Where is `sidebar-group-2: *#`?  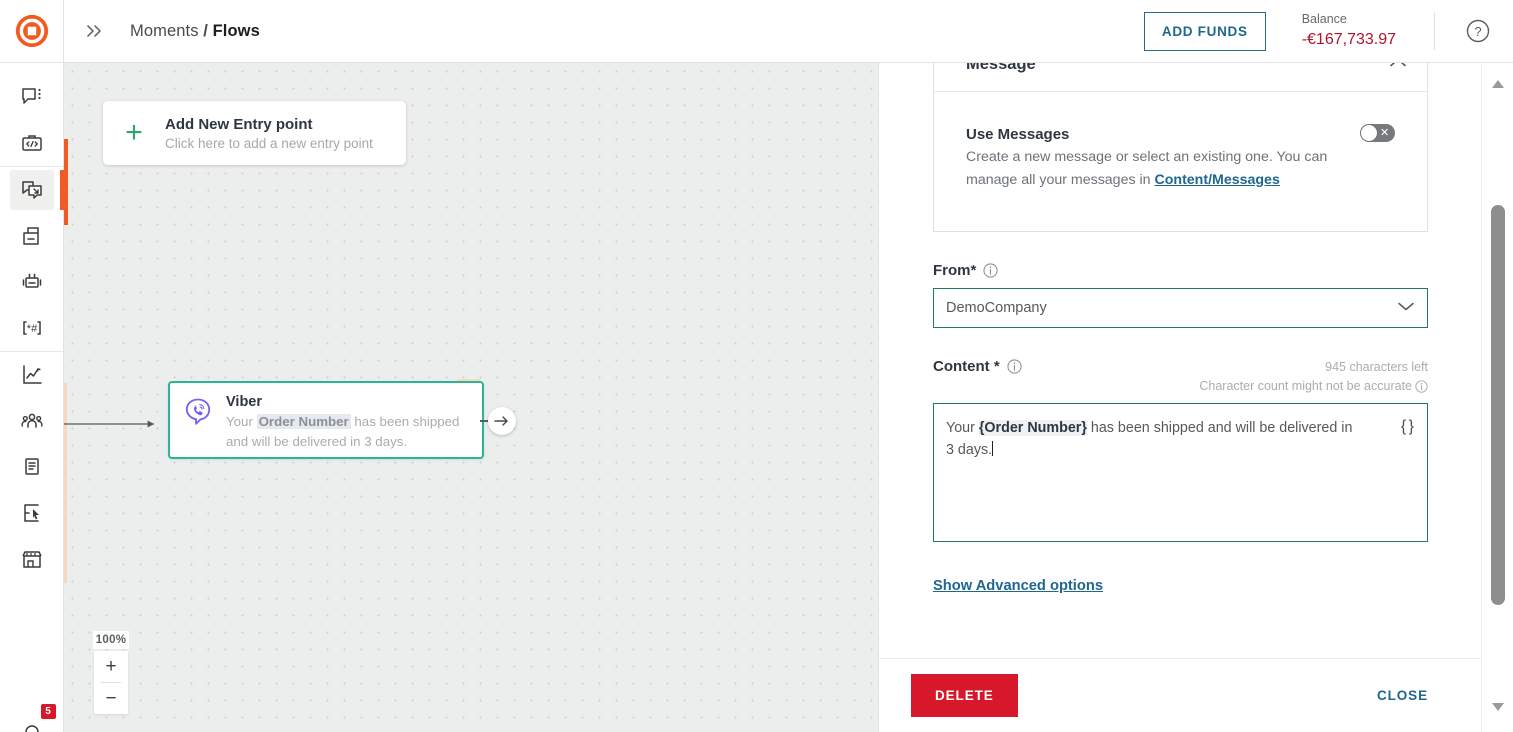
sidebar-group-2: *# is located at coordinates (32, 258).